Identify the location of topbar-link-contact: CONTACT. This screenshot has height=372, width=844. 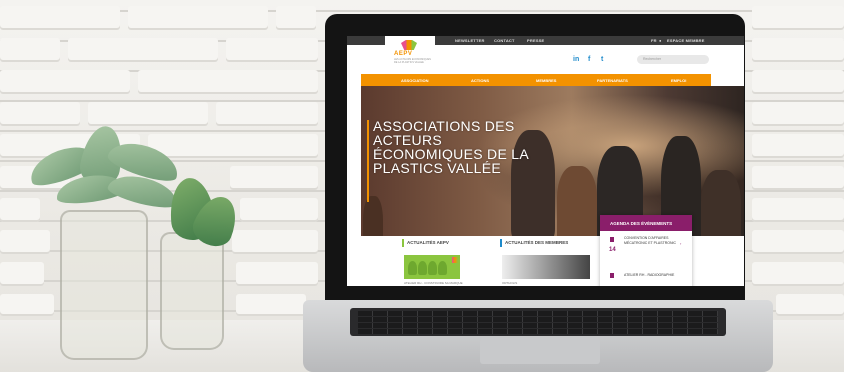
(504, 40).